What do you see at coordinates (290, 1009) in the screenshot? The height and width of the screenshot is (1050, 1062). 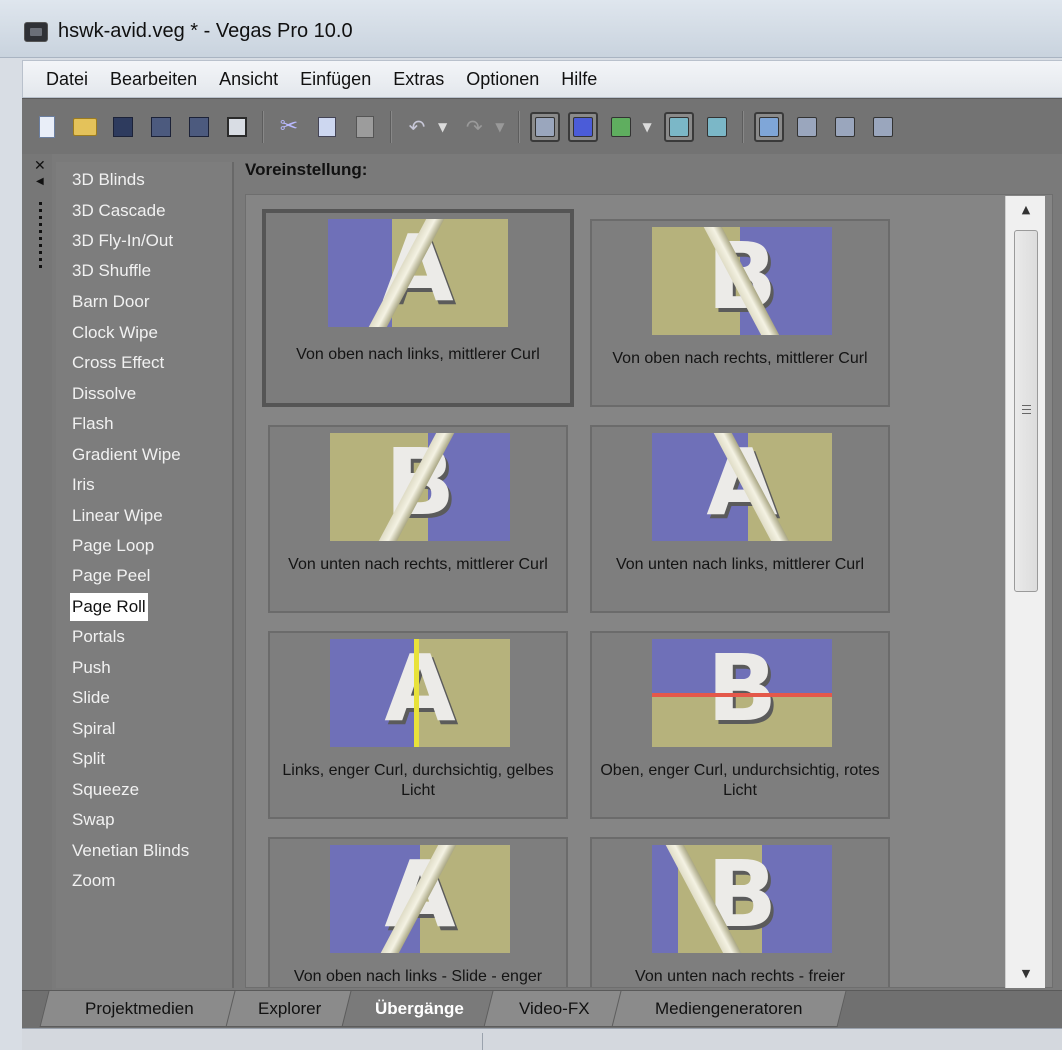 I see `tab-explorer: Explorer` at bounding box center [290, 1009].